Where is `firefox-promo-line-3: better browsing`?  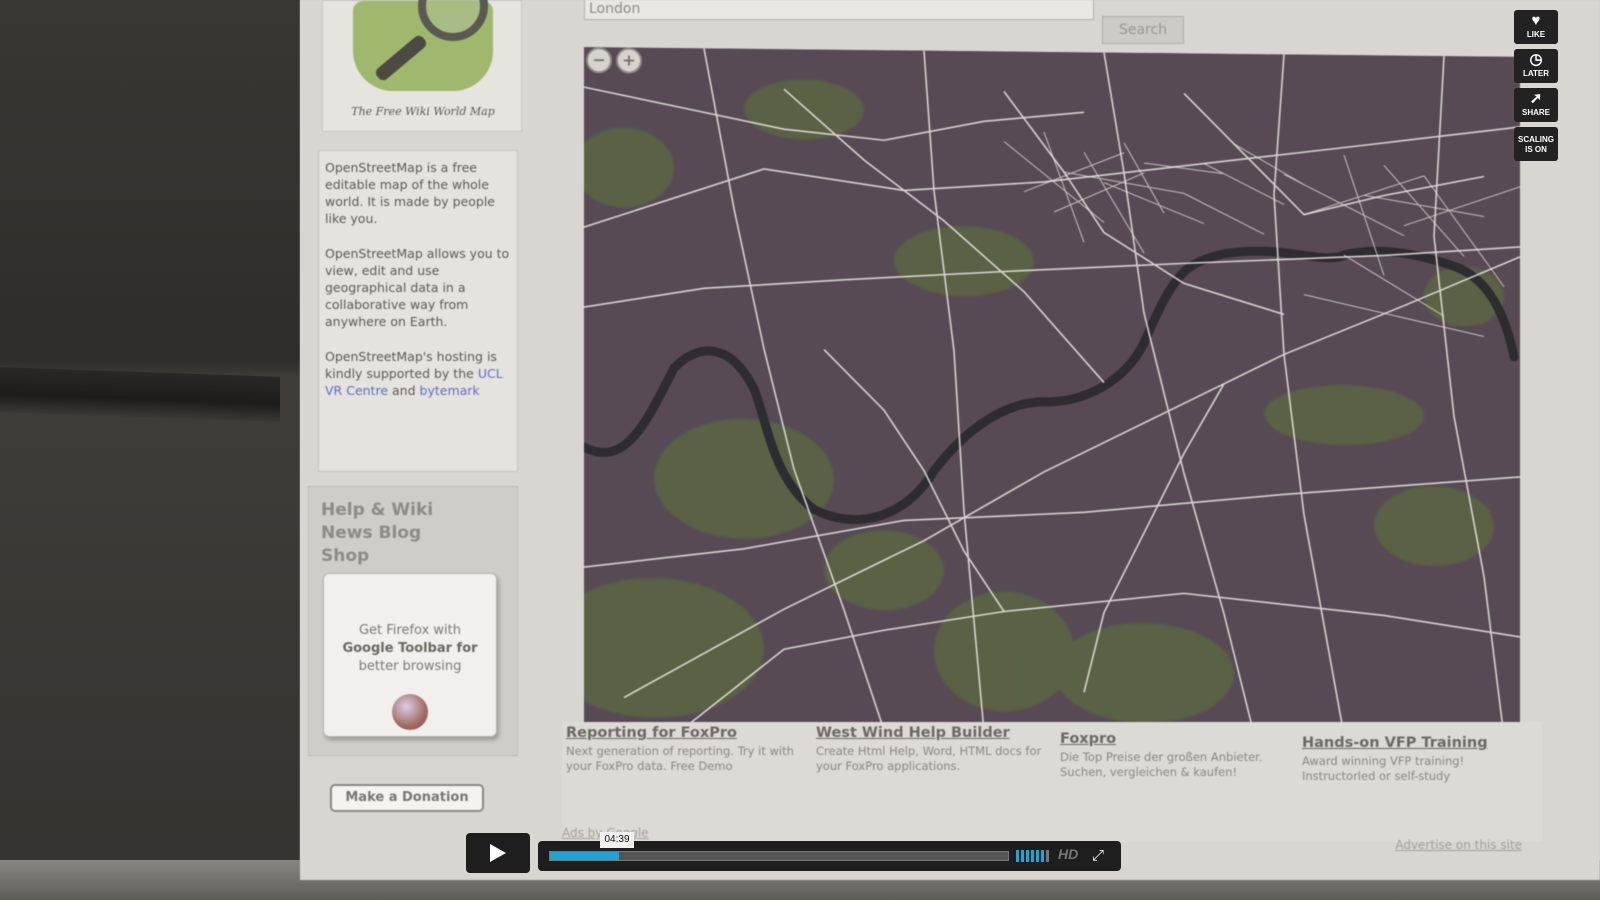 firefox-promo-line-3: better browsing is located at coordinates (410, 666).